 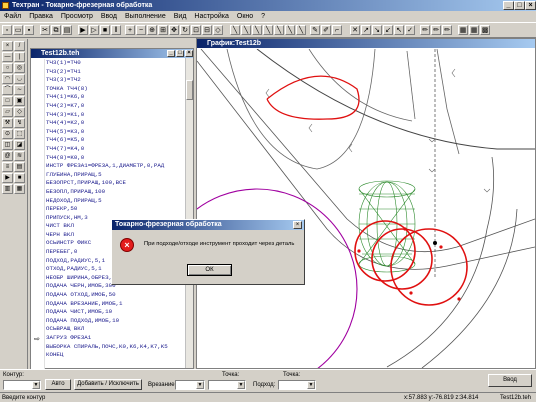 What do you see at coordinates (7, 90) in the screenshot?
I see `contour-icon: ⌒` at bounding box center [7, 90].